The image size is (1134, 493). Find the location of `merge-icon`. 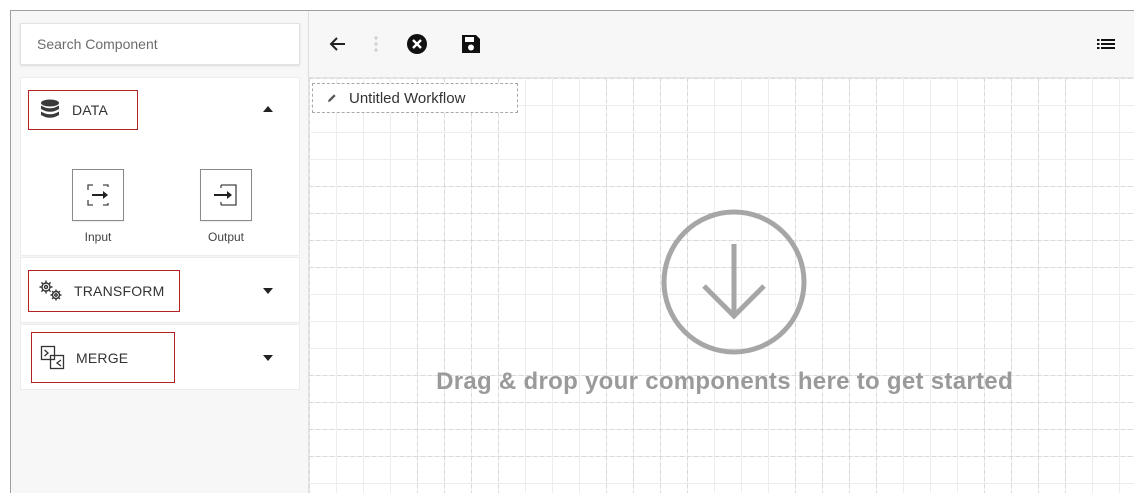

merge-icon is located at coordinates (53, 358).